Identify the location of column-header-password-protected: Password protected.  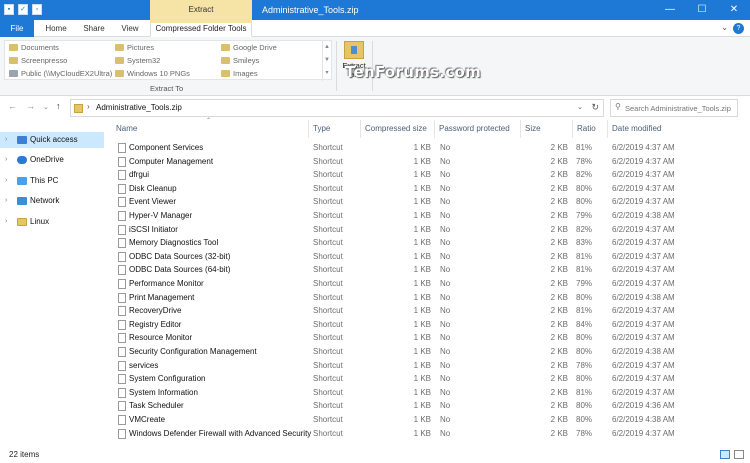
(478, 129).